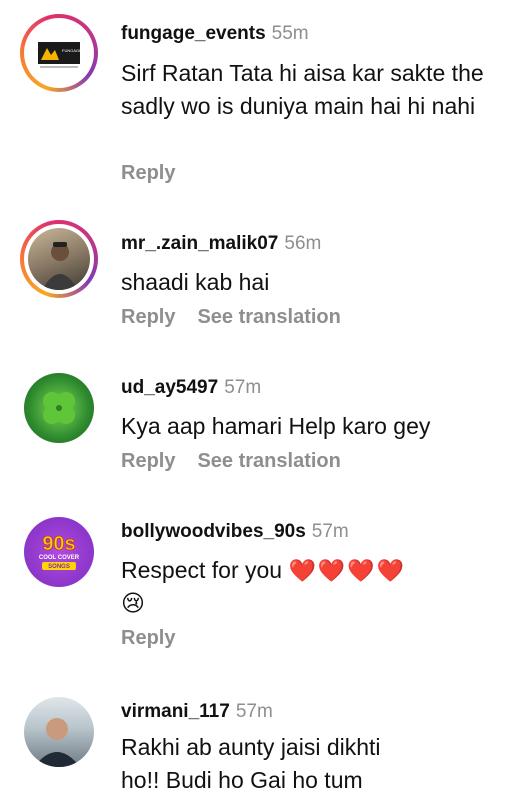 The height and width of the screenshot is (800, 505). I want to click on person-photo-icon, so click(57, 742).